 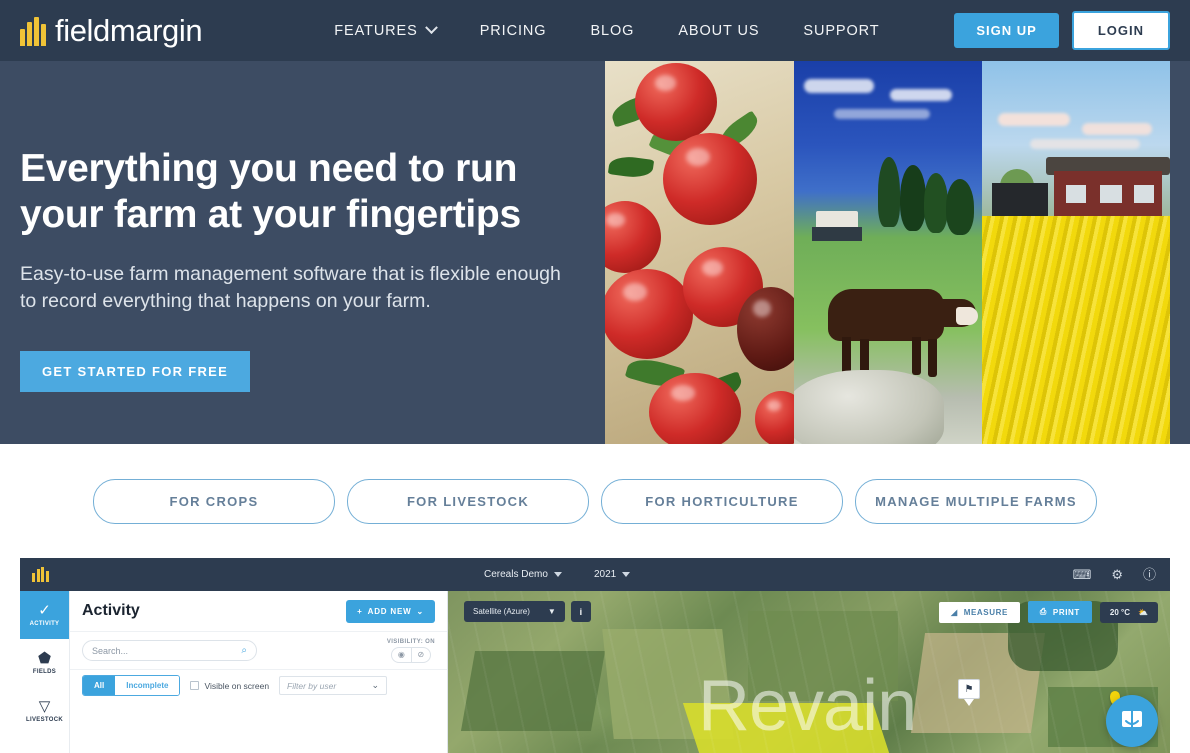 I want to click on app-logo-icon, so click(x=40, y=574).